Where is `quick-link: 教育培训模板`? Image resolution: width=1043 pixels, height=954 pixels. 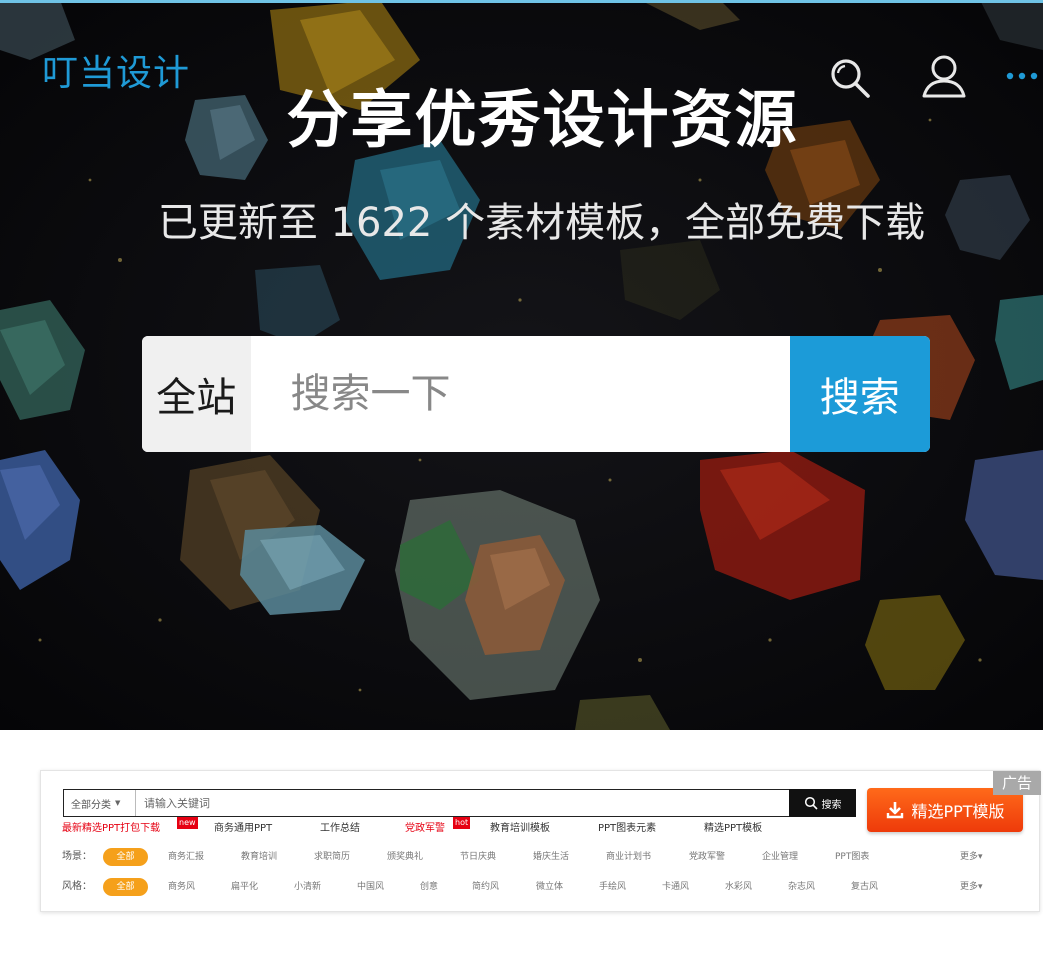
quick-link: 教育培训模板 is located at coordinates (520, 829).